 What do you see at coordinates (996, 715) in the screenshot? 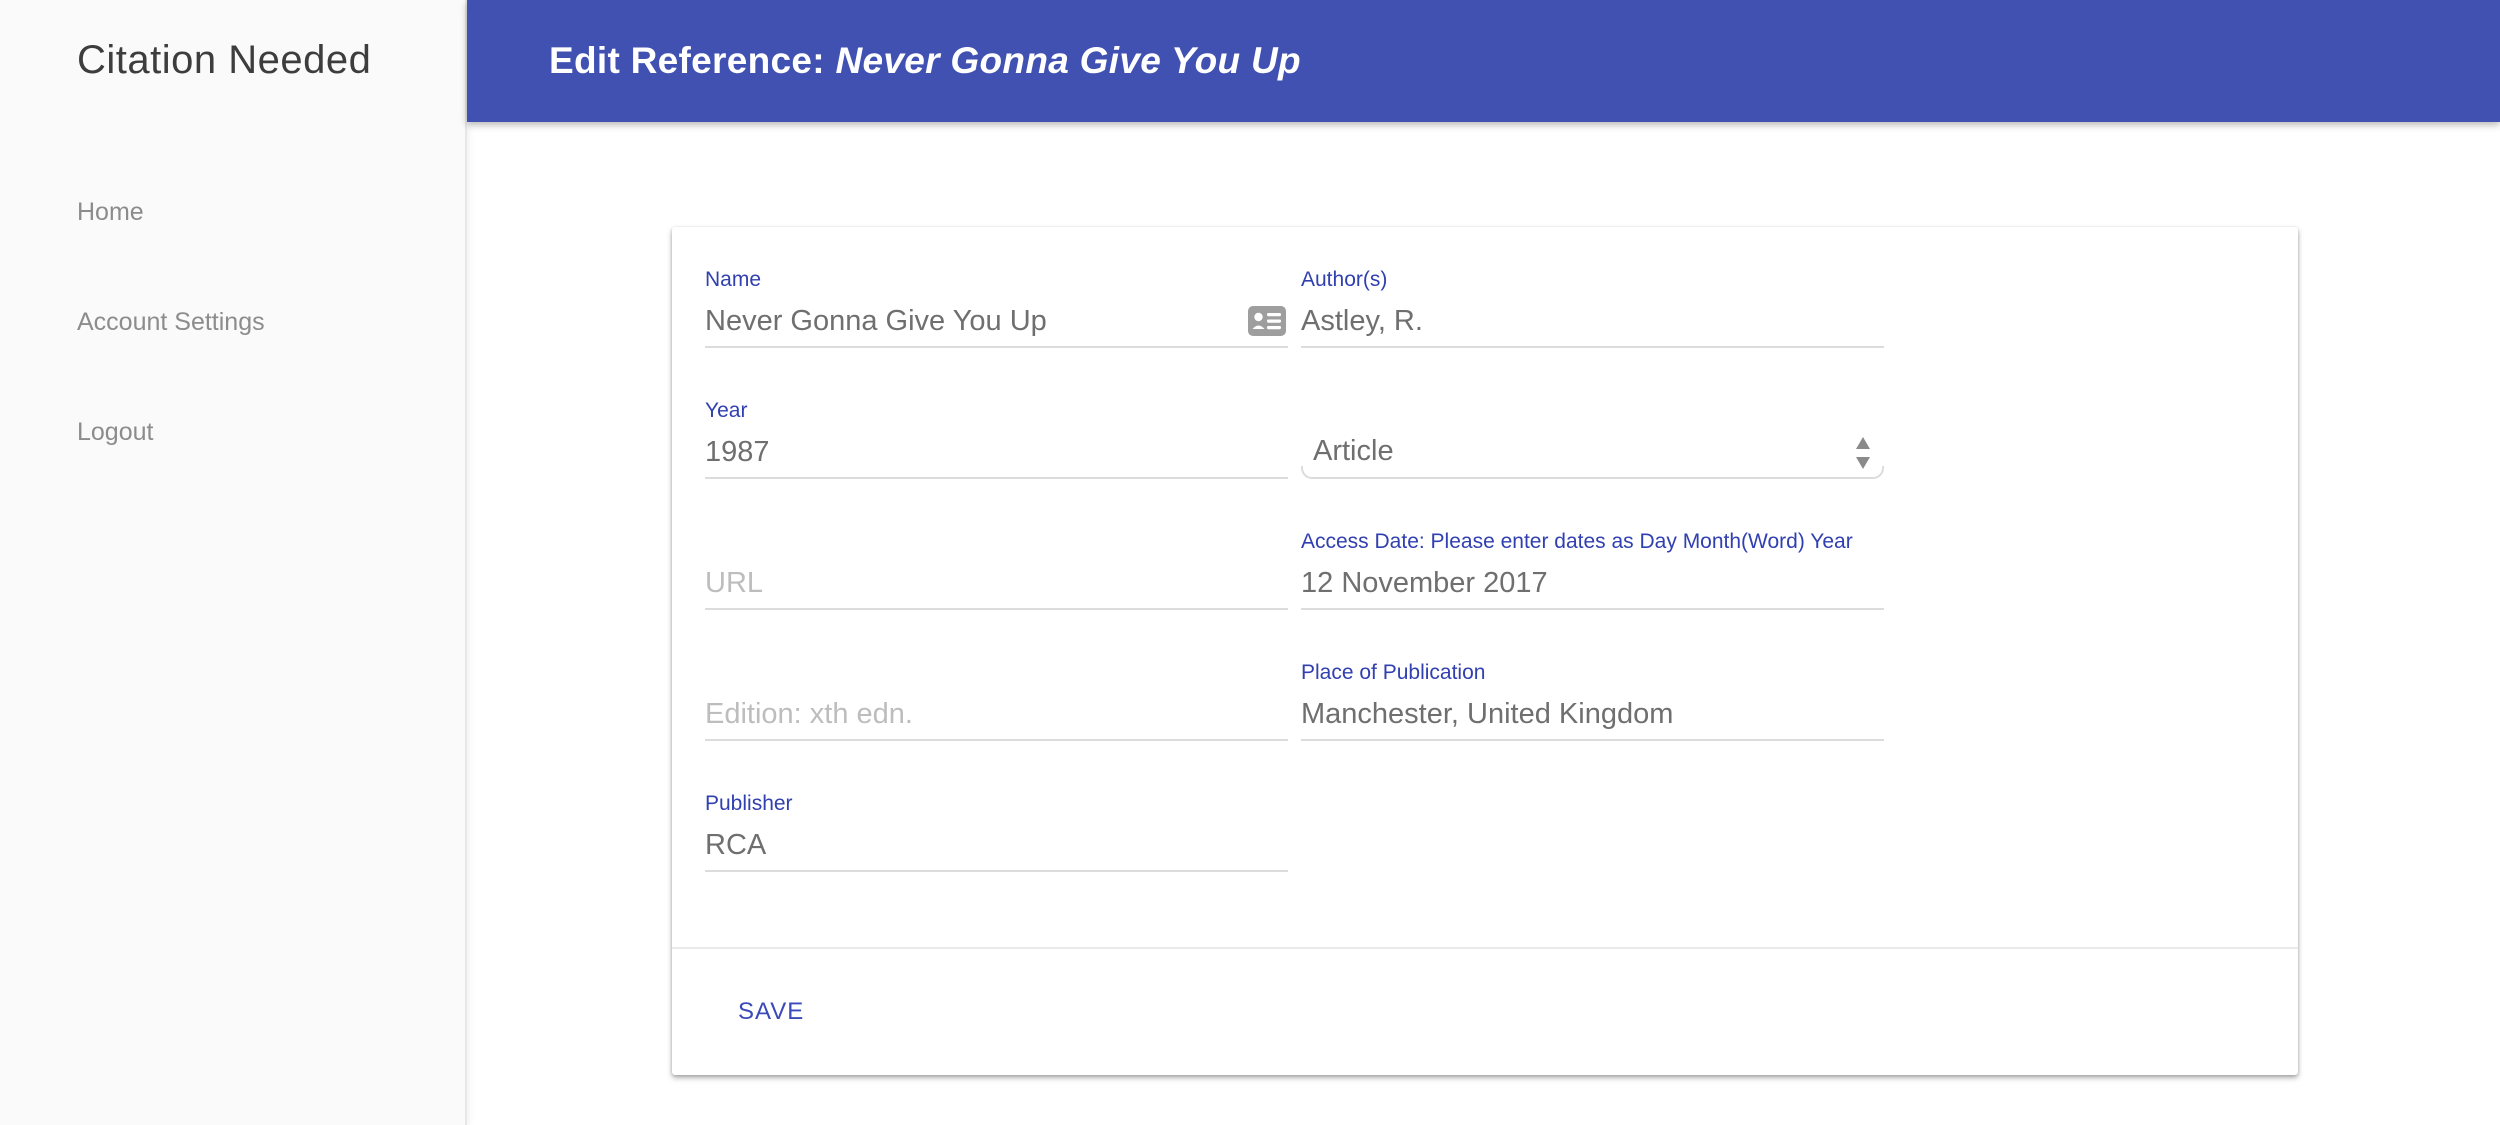
I see `edition-input` at bounding box center [996, 715].